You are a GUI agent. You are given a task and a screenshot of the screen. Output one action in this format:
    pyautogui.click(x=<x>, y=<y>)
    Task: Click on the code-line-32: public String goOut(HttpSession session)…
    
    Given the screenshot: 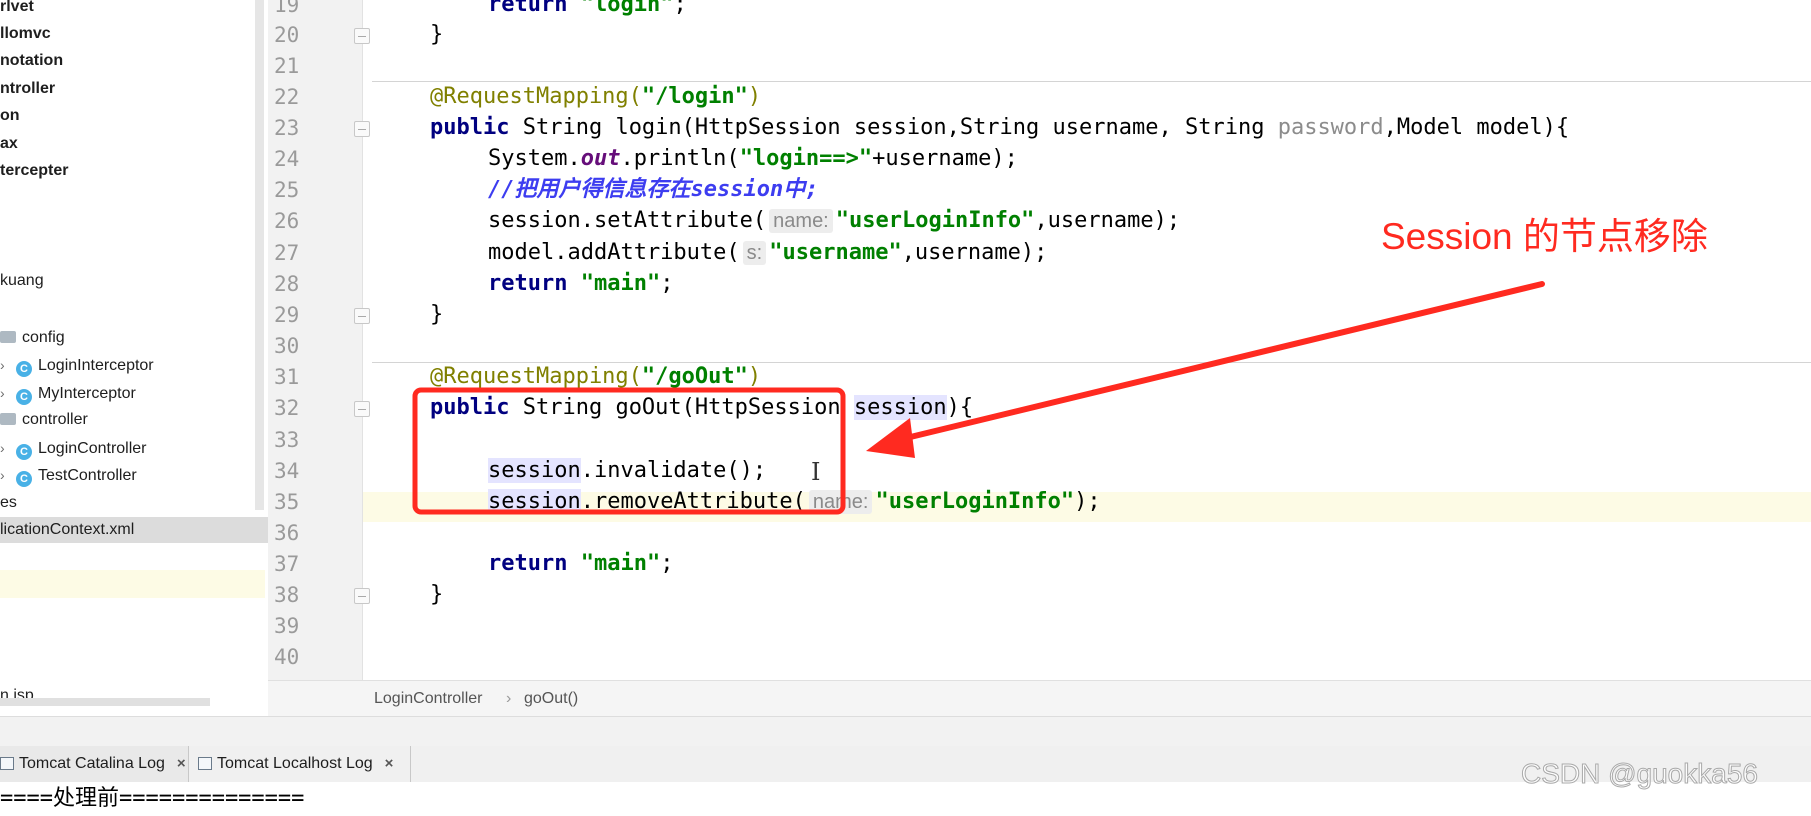 What is the action you would take?
    pyautogui.click(x=701, y=408)
    